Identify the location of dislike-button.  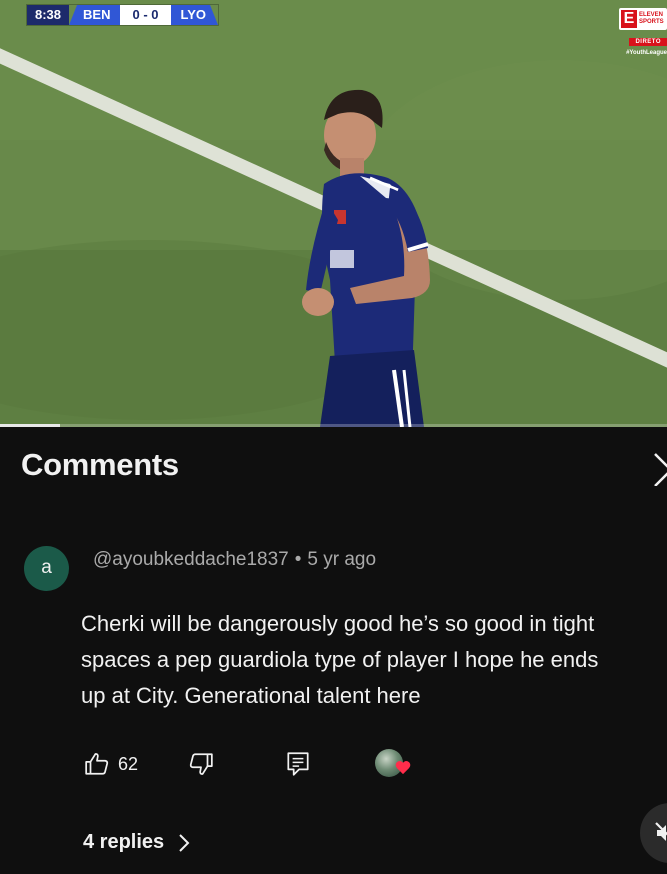
(201, 764).